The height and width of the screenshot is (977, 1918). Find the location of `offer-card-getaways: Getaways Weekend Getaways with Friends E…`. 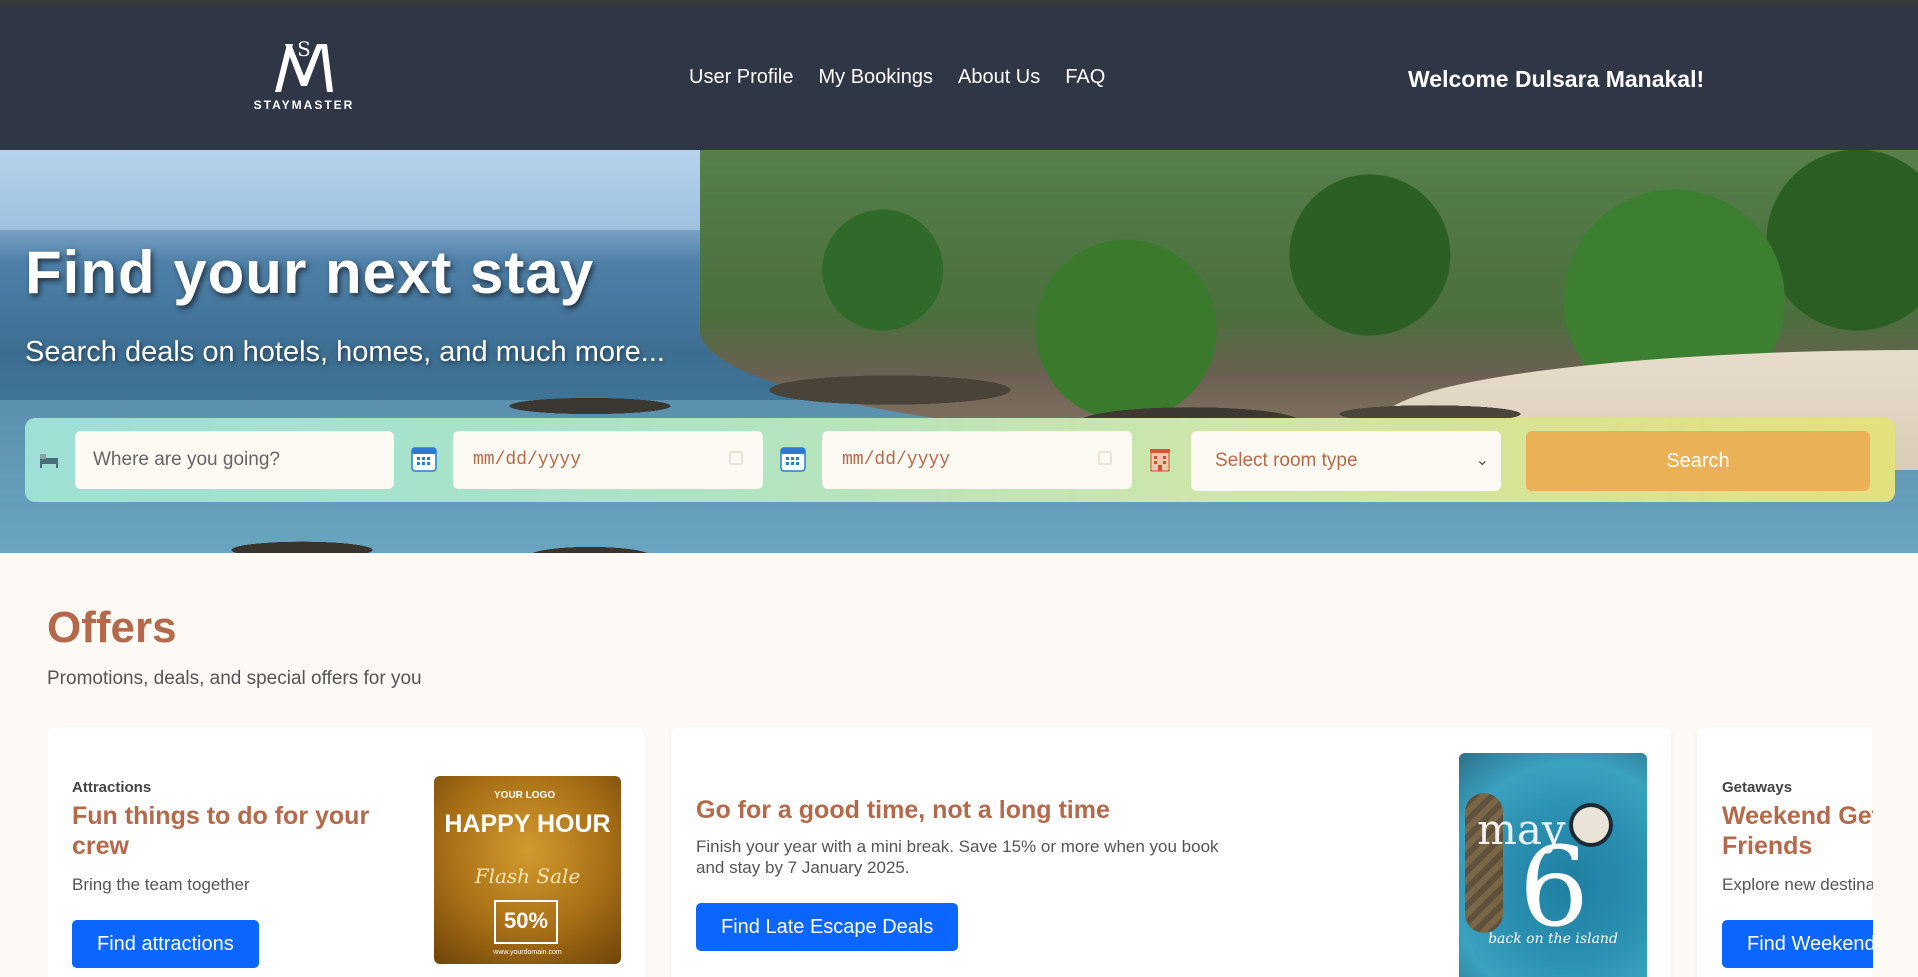

offer-card-getaways: Getaways Weekend Getaways with Friends E… is located at coordinates (1785, 852).